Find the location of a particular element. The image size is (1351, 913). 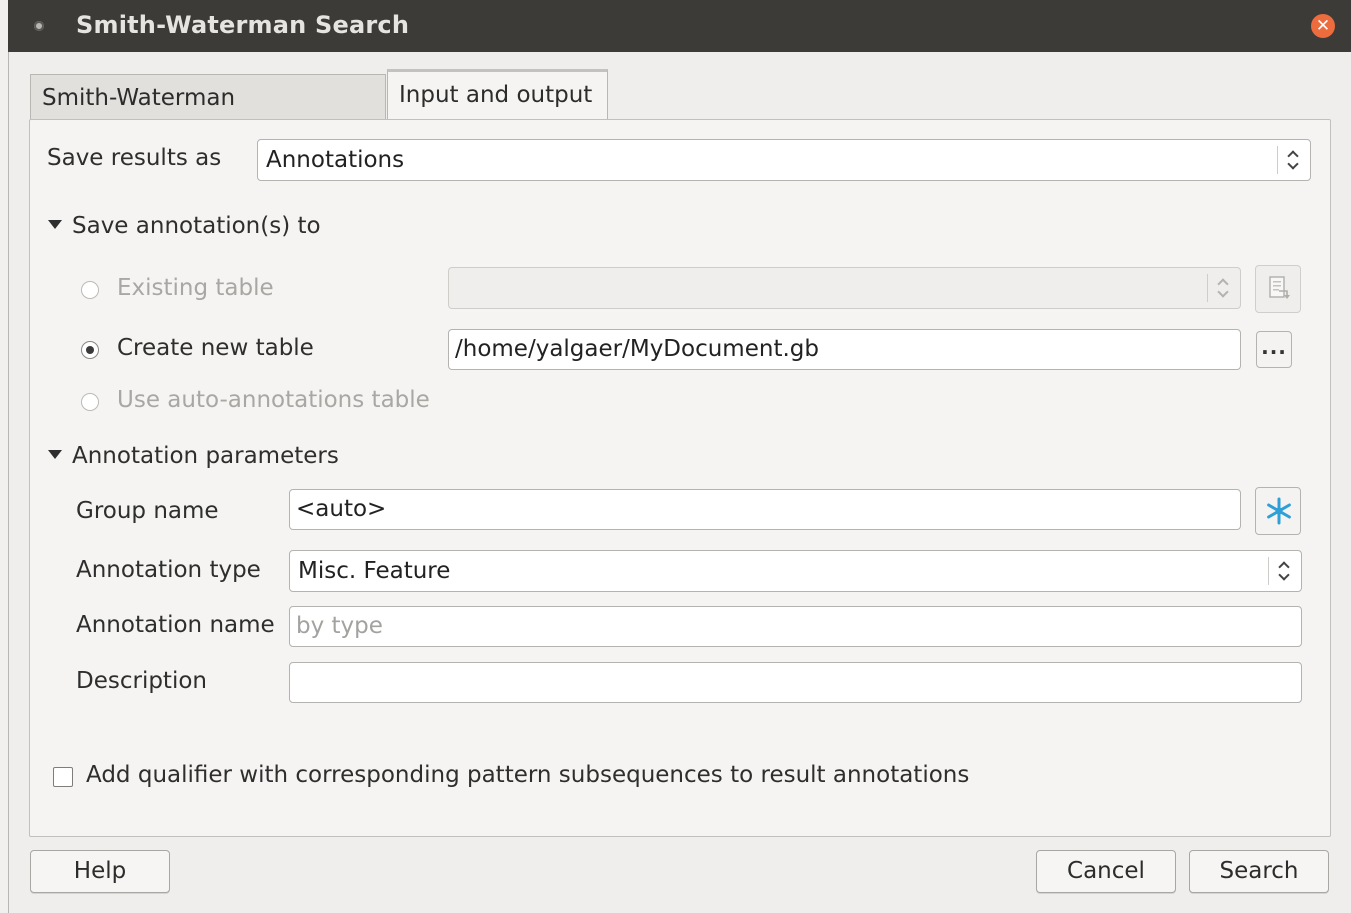

auto-annotations-label: Use auto-annotations table is located at coordinates (273, 400).